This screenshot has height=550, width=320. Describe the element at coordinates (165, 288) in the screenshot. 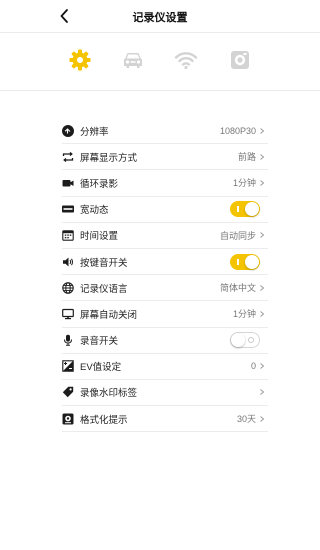

I see `setting-language: 记录仪语言 简体中文` at that location.